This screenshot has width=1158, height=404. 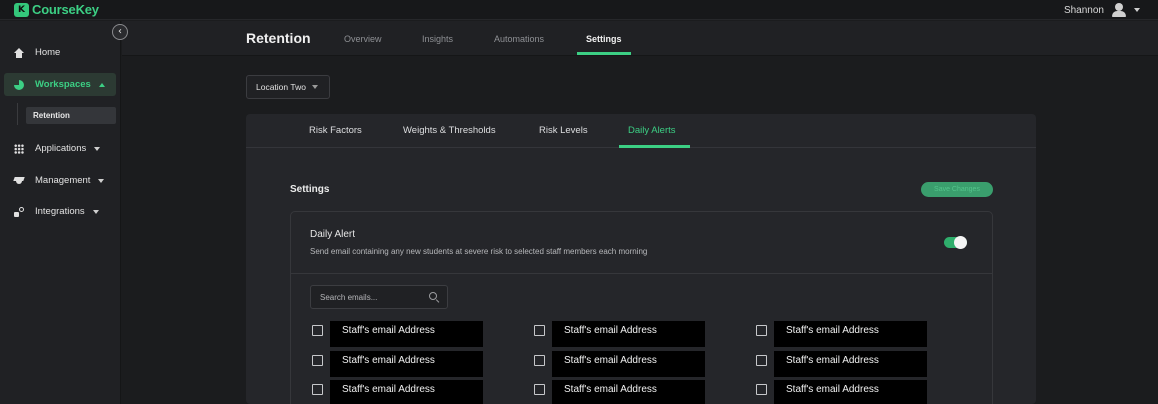 What do you see at coordinates (960, 242) in the screenshot?
I see `toggle-knob` at bounding box center [960, 242].